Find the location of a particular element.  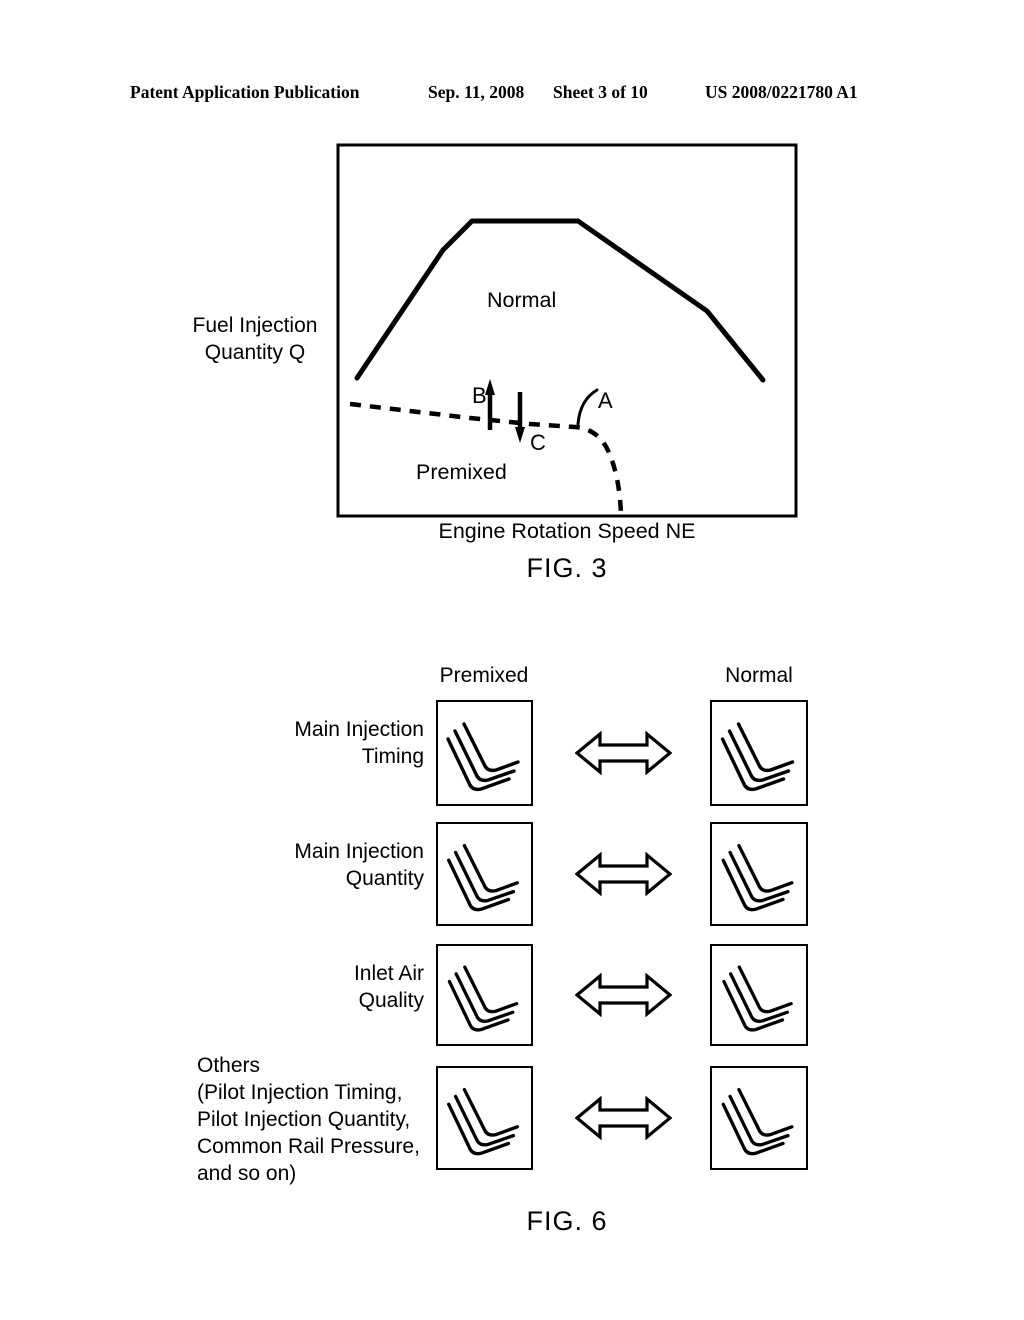

row-label-line-4: Common Rail Pressure, is located at coordinates (308, 1146).